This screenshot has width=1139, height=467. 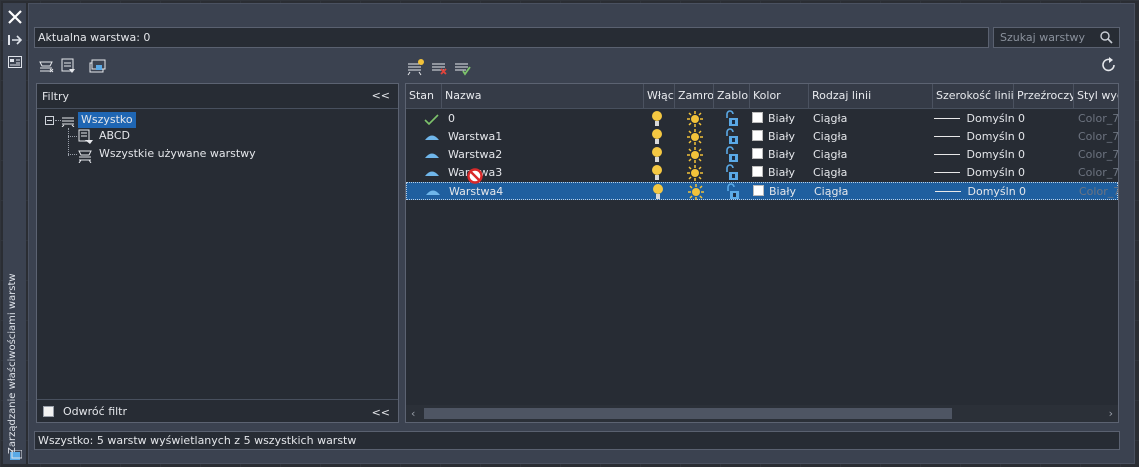 I want to click on table-row: 0BiałyCiągła Domyślne0Color_7, so click(x=762, y=119).